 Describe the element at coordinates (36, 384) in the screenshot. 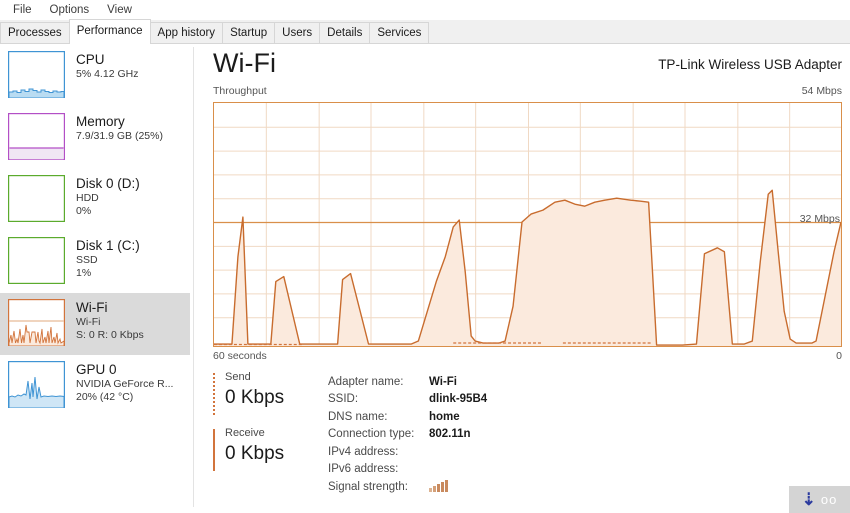

I see `gpu-0-thumbnail` at that location.